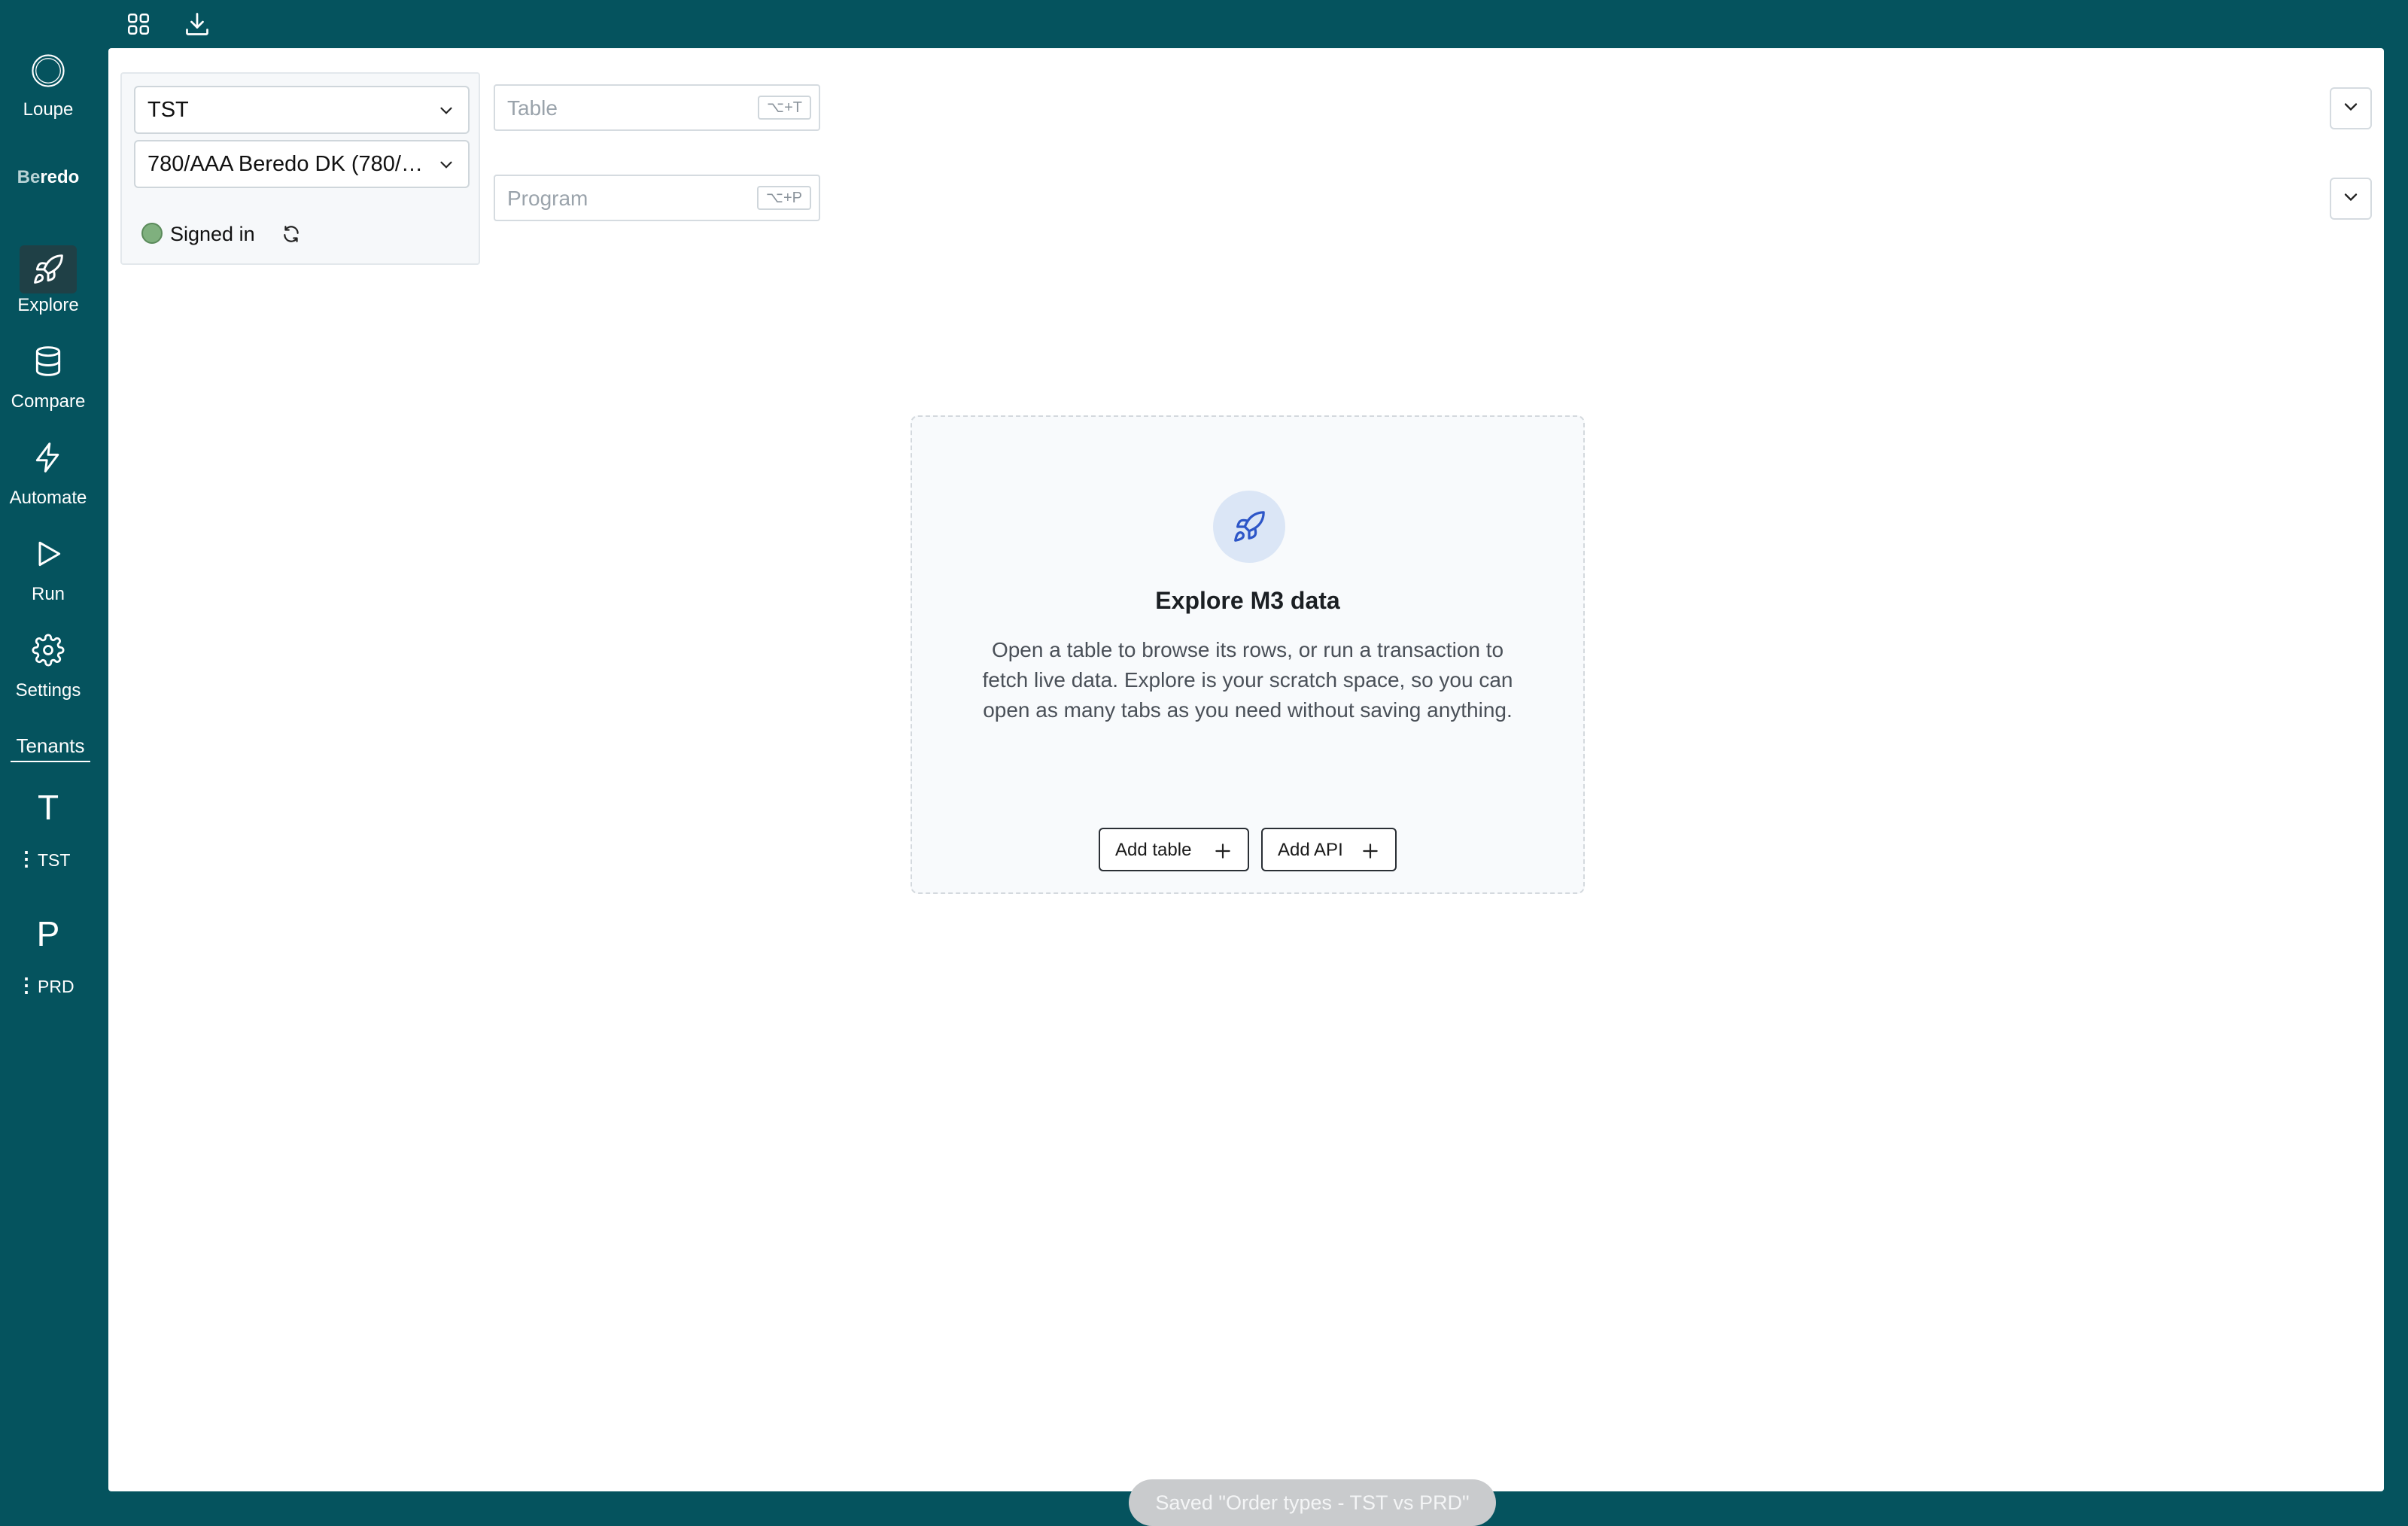 The height and width of the screenshot is (1526, 2408). I want to click on database-icon, so click(48, 361).